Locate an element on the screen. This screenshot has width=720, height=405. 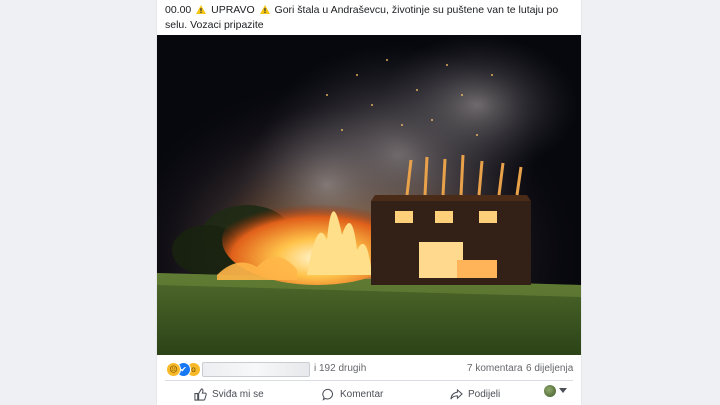
sad-icon: ☹ is located at coordinates (173, 369).